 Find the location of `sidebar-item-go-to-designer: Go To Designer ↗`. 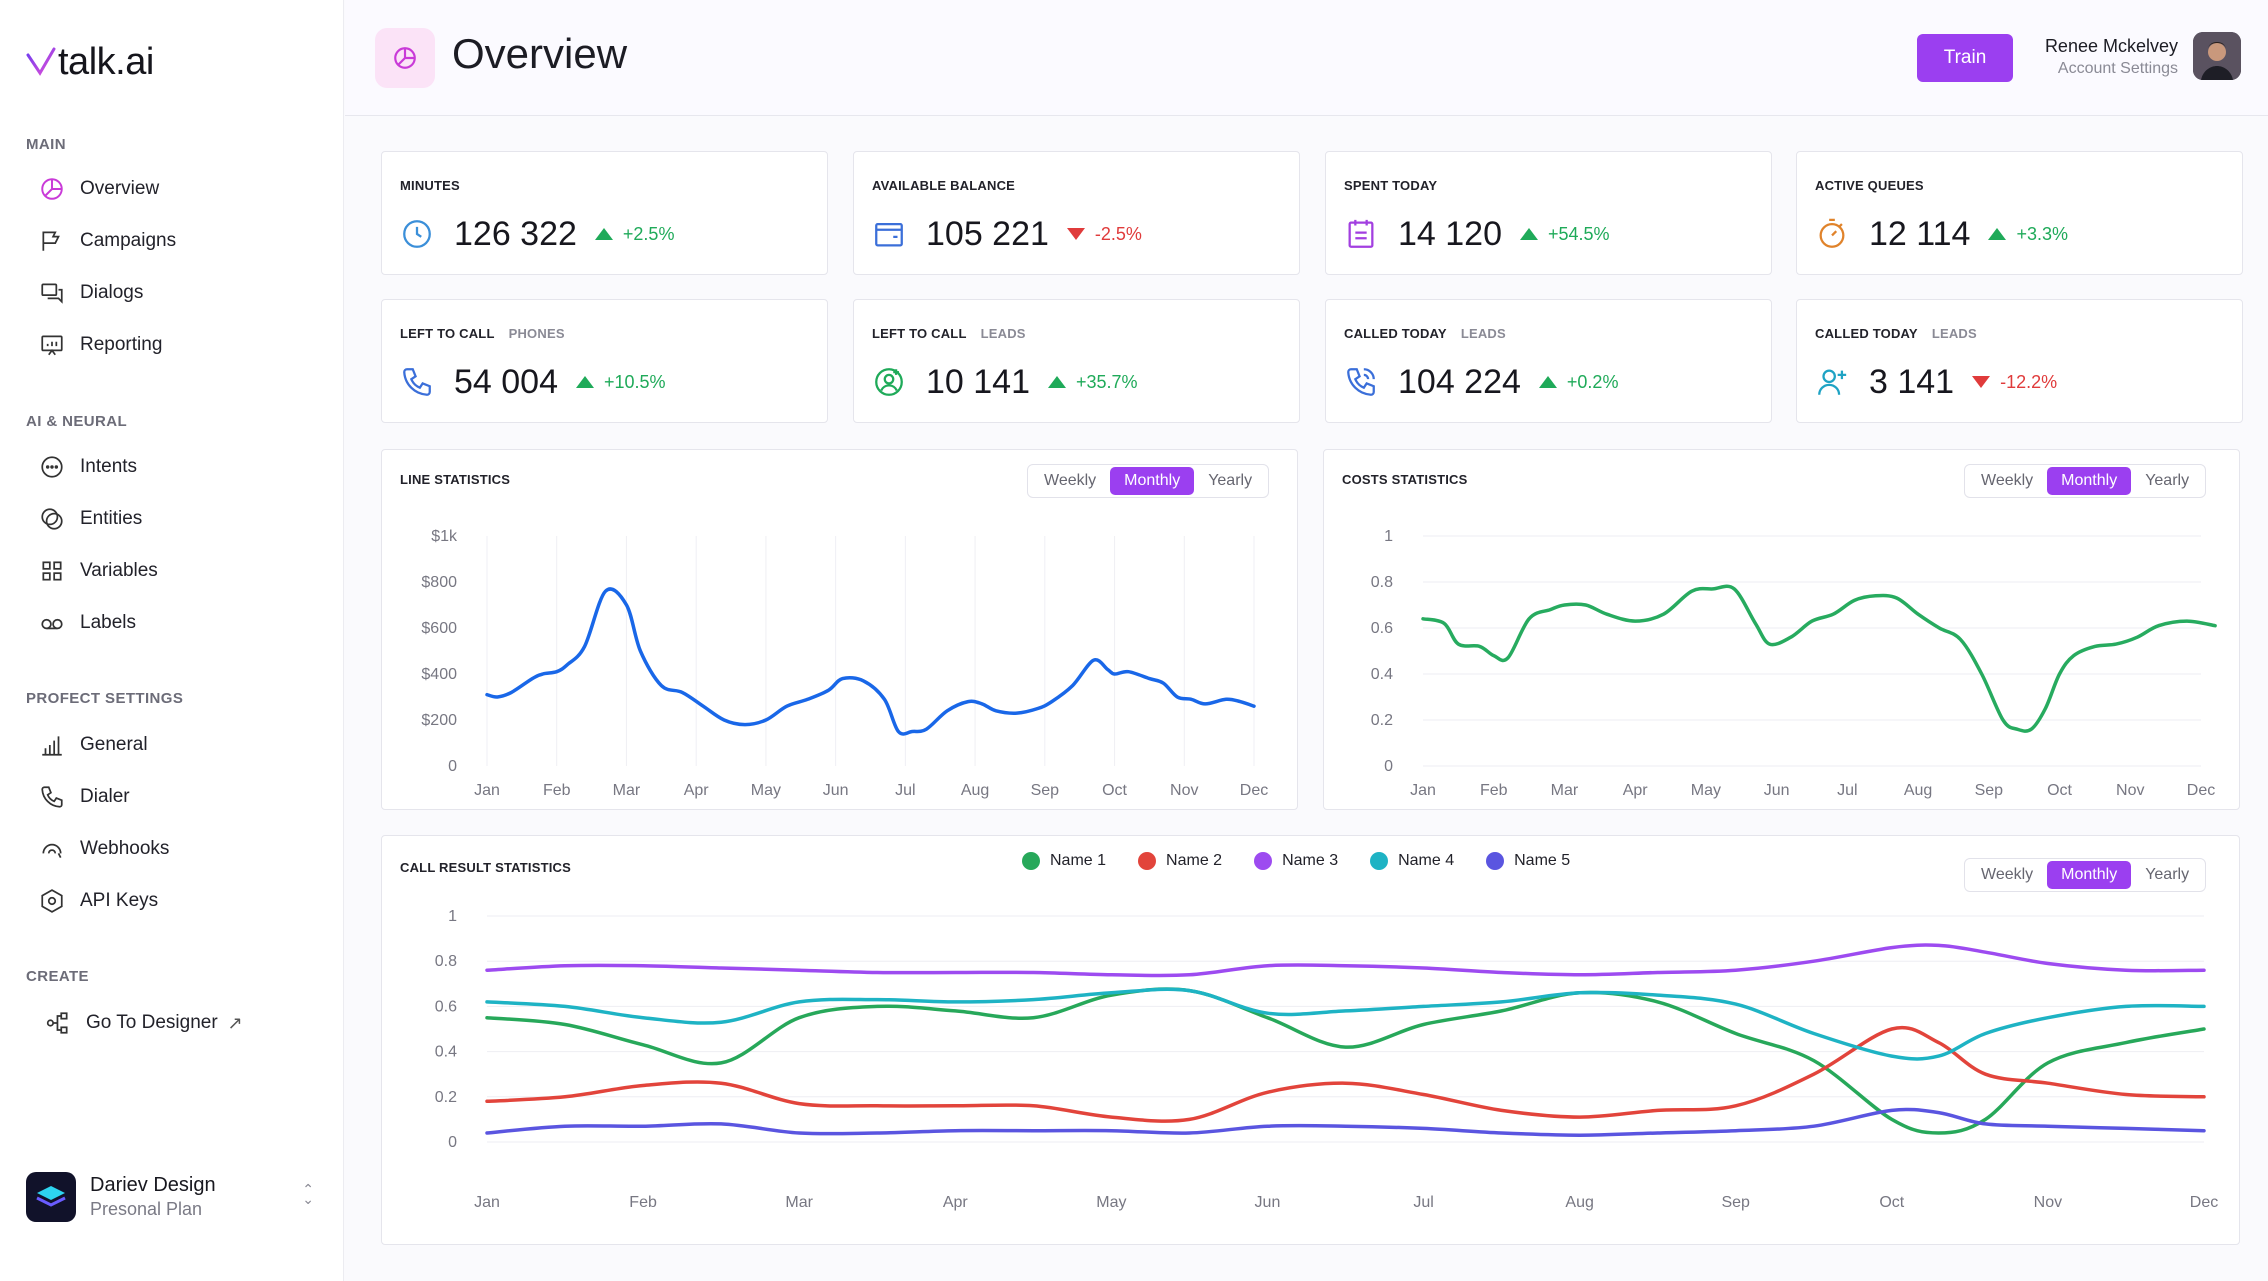

sidebar-item-go-to-designer: Go To Designer ↗ is located at coordinates (143, 1023).